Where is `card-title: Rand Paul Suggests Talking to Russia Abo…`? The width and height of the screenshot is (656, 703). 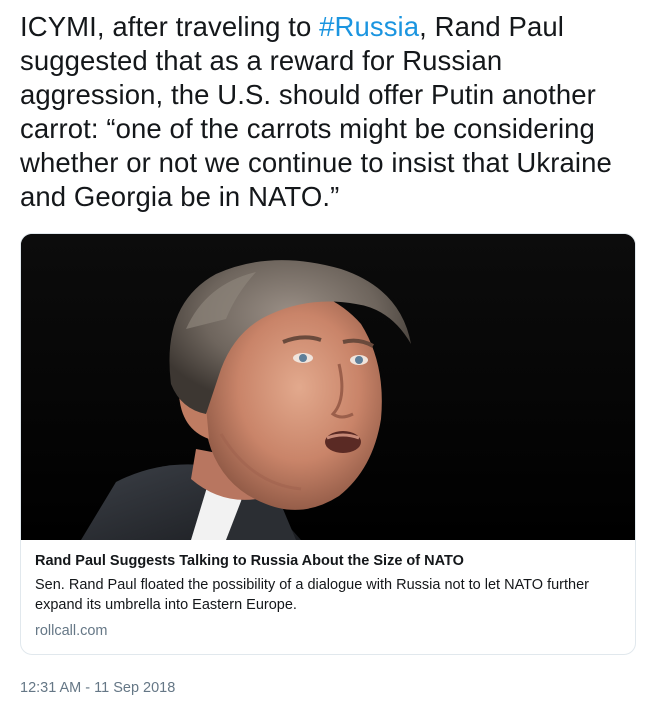 card-title: Rand Paul Suggests Talking to Russia Abo… is located at coordinates (329, 561).